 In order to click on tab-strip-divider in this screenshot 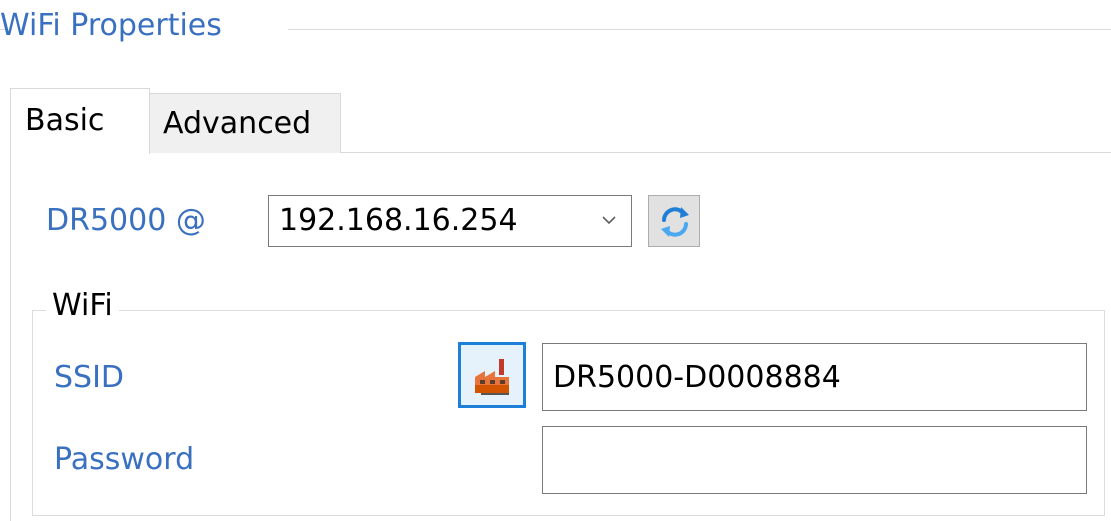, I will do `click(725, 152)`.